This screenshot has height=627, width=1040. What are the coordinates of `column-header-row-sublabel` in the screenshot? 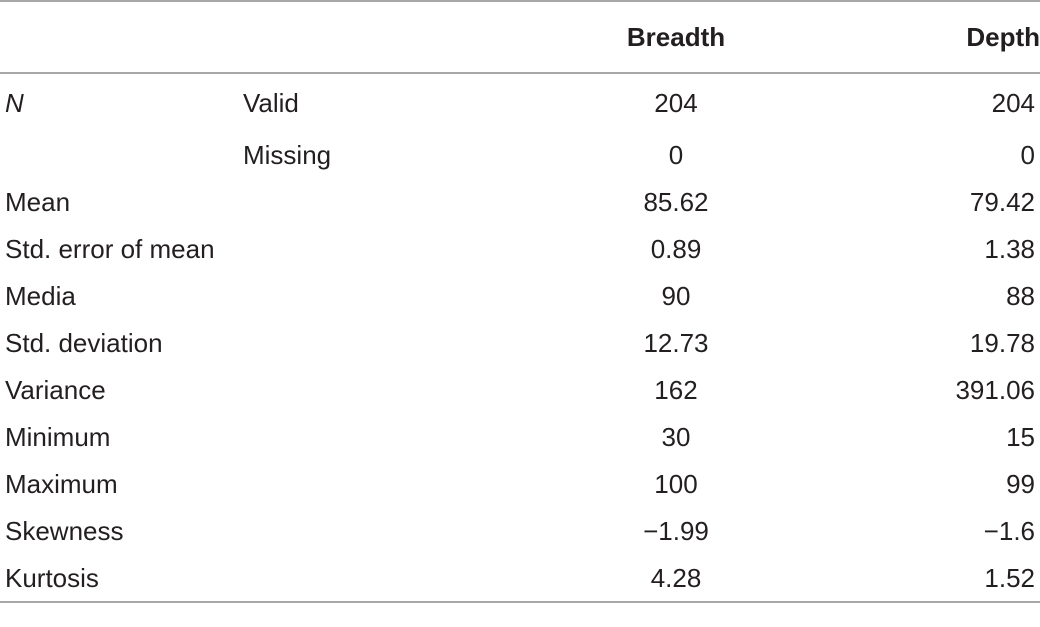 It's located at (399, 37).